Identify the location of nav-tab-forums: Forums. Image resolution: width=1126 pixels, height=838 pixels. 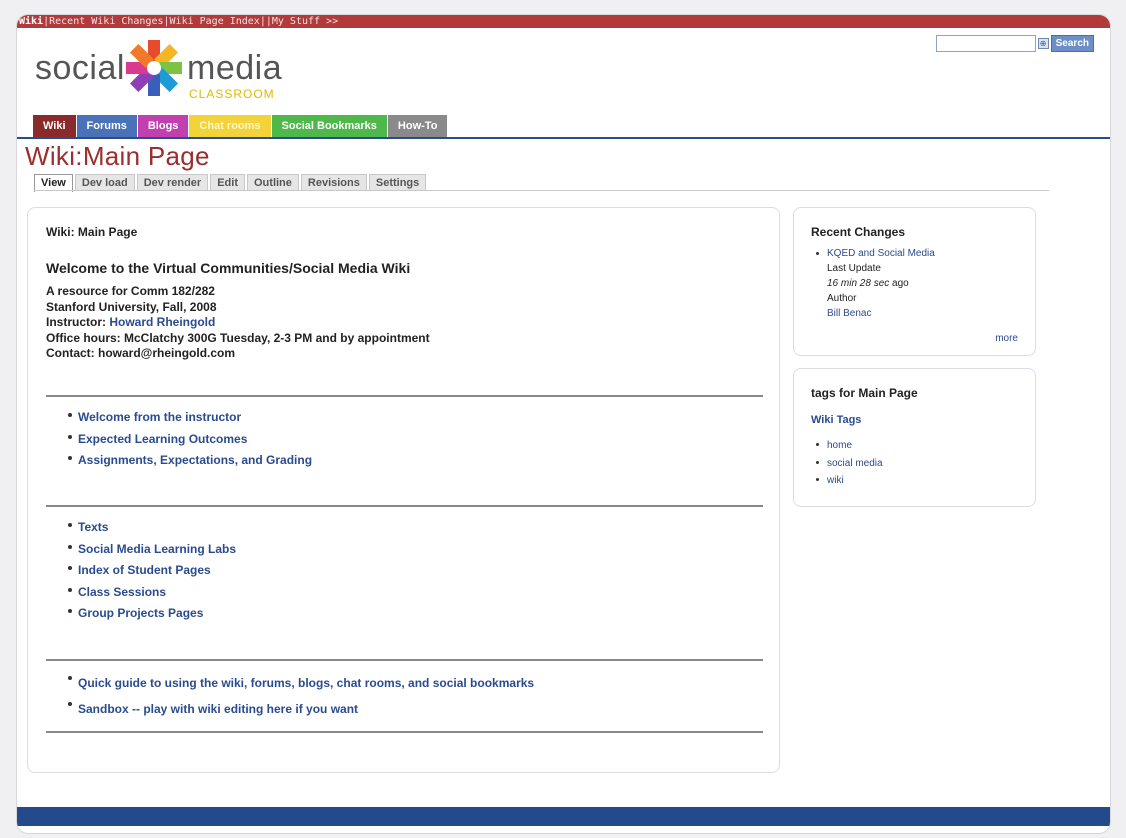
(107, 126).